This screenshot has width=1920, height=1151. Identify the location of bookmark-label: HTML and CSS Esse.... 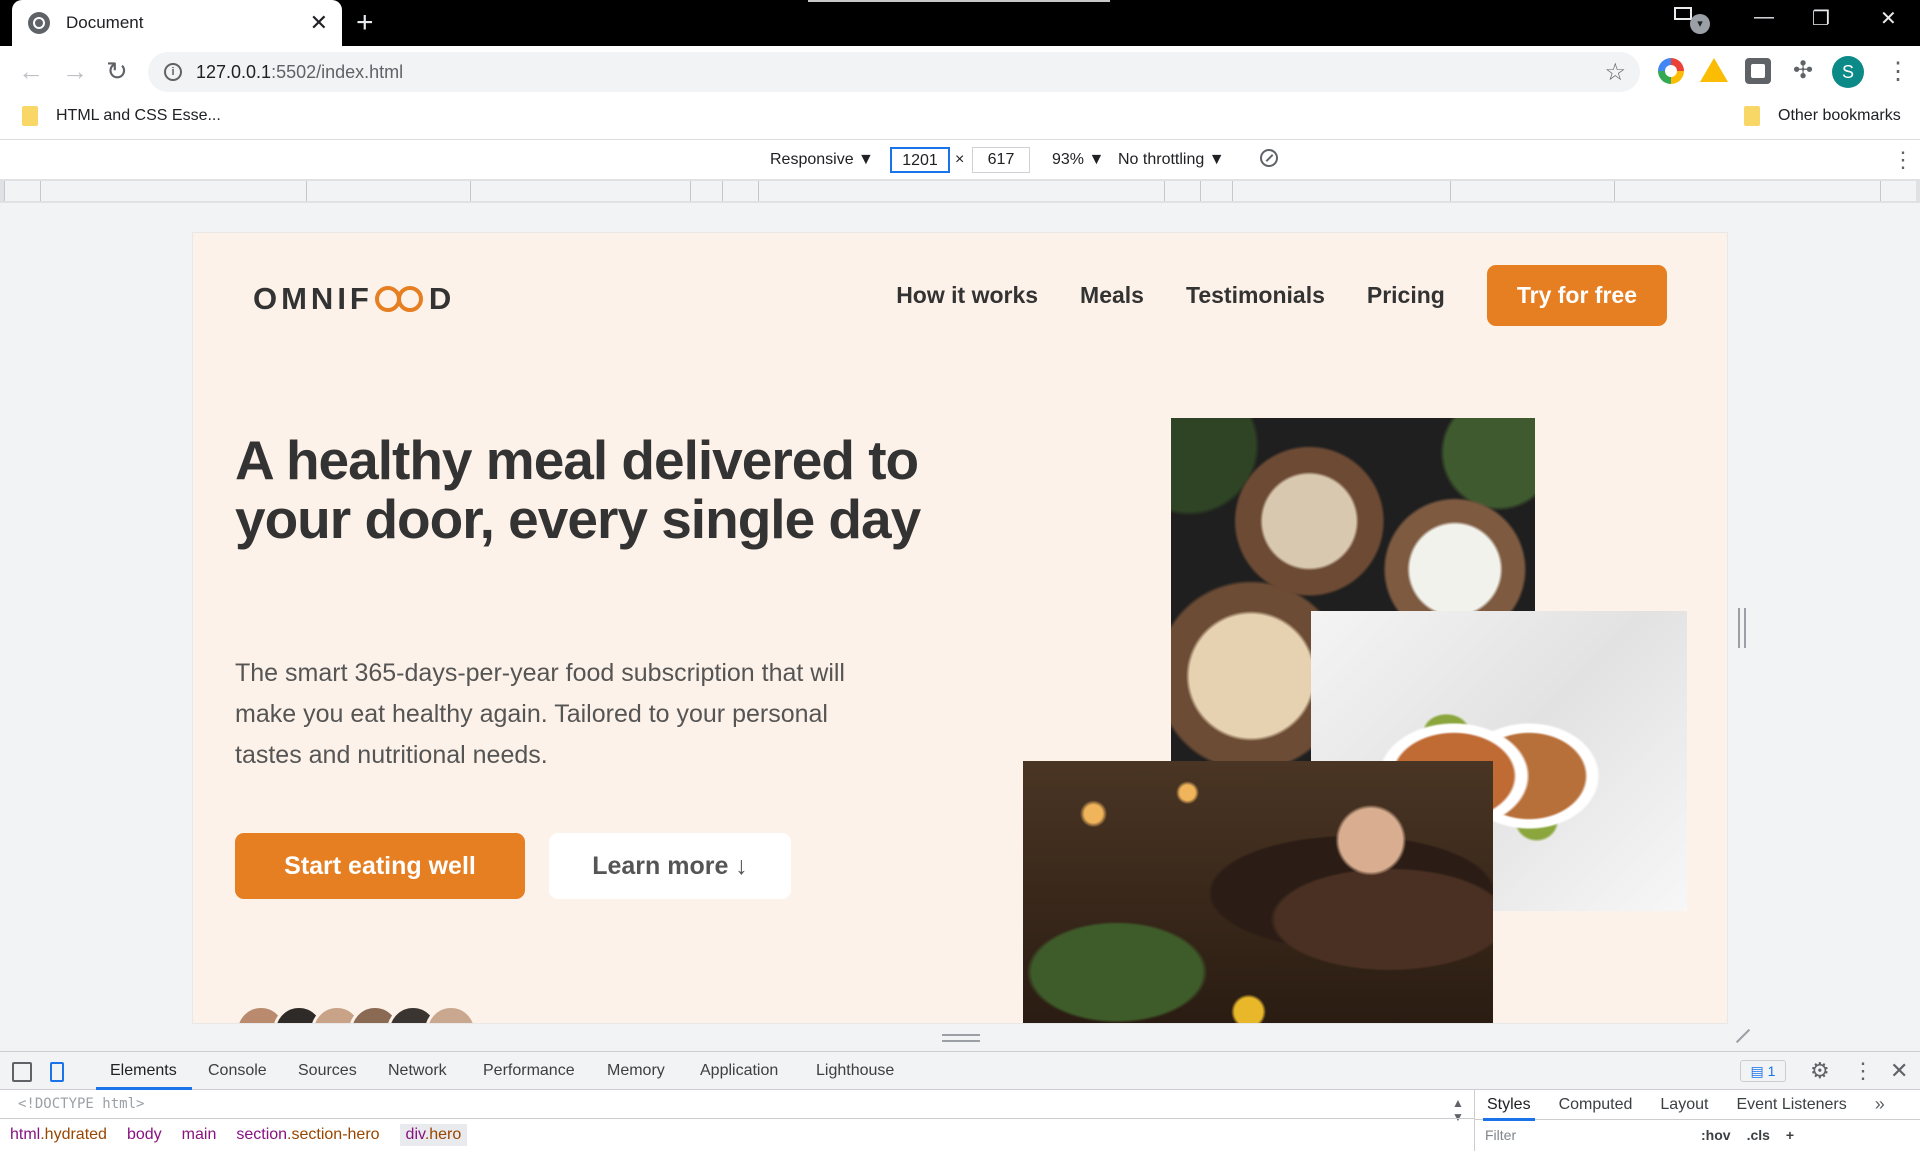
(138, 115).